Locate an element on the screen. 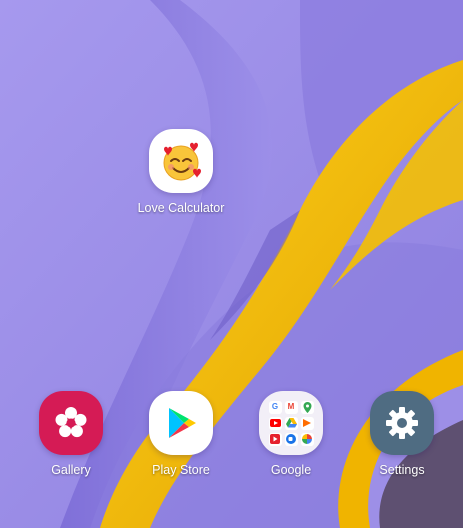 The image size is (463, 528). app-label-love-calculator: Love Calculator is located at coordinates (181, 208).